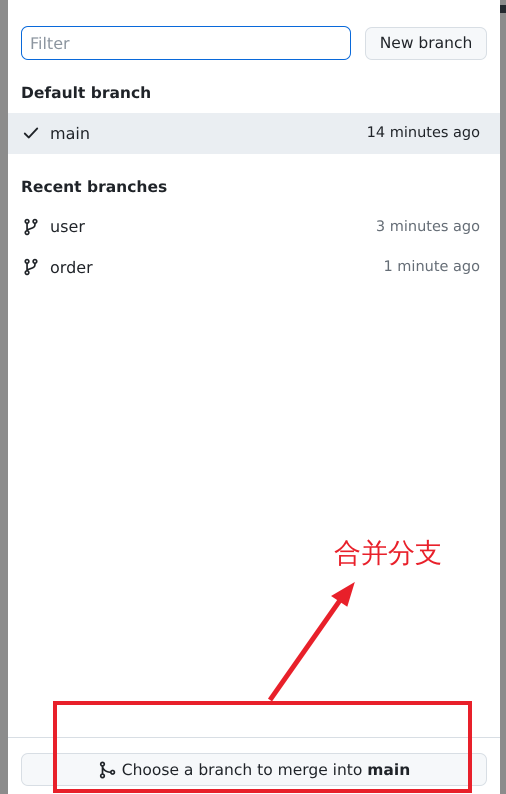  I want to click on branch-time: 14 minutes ago, so click(423, 133).